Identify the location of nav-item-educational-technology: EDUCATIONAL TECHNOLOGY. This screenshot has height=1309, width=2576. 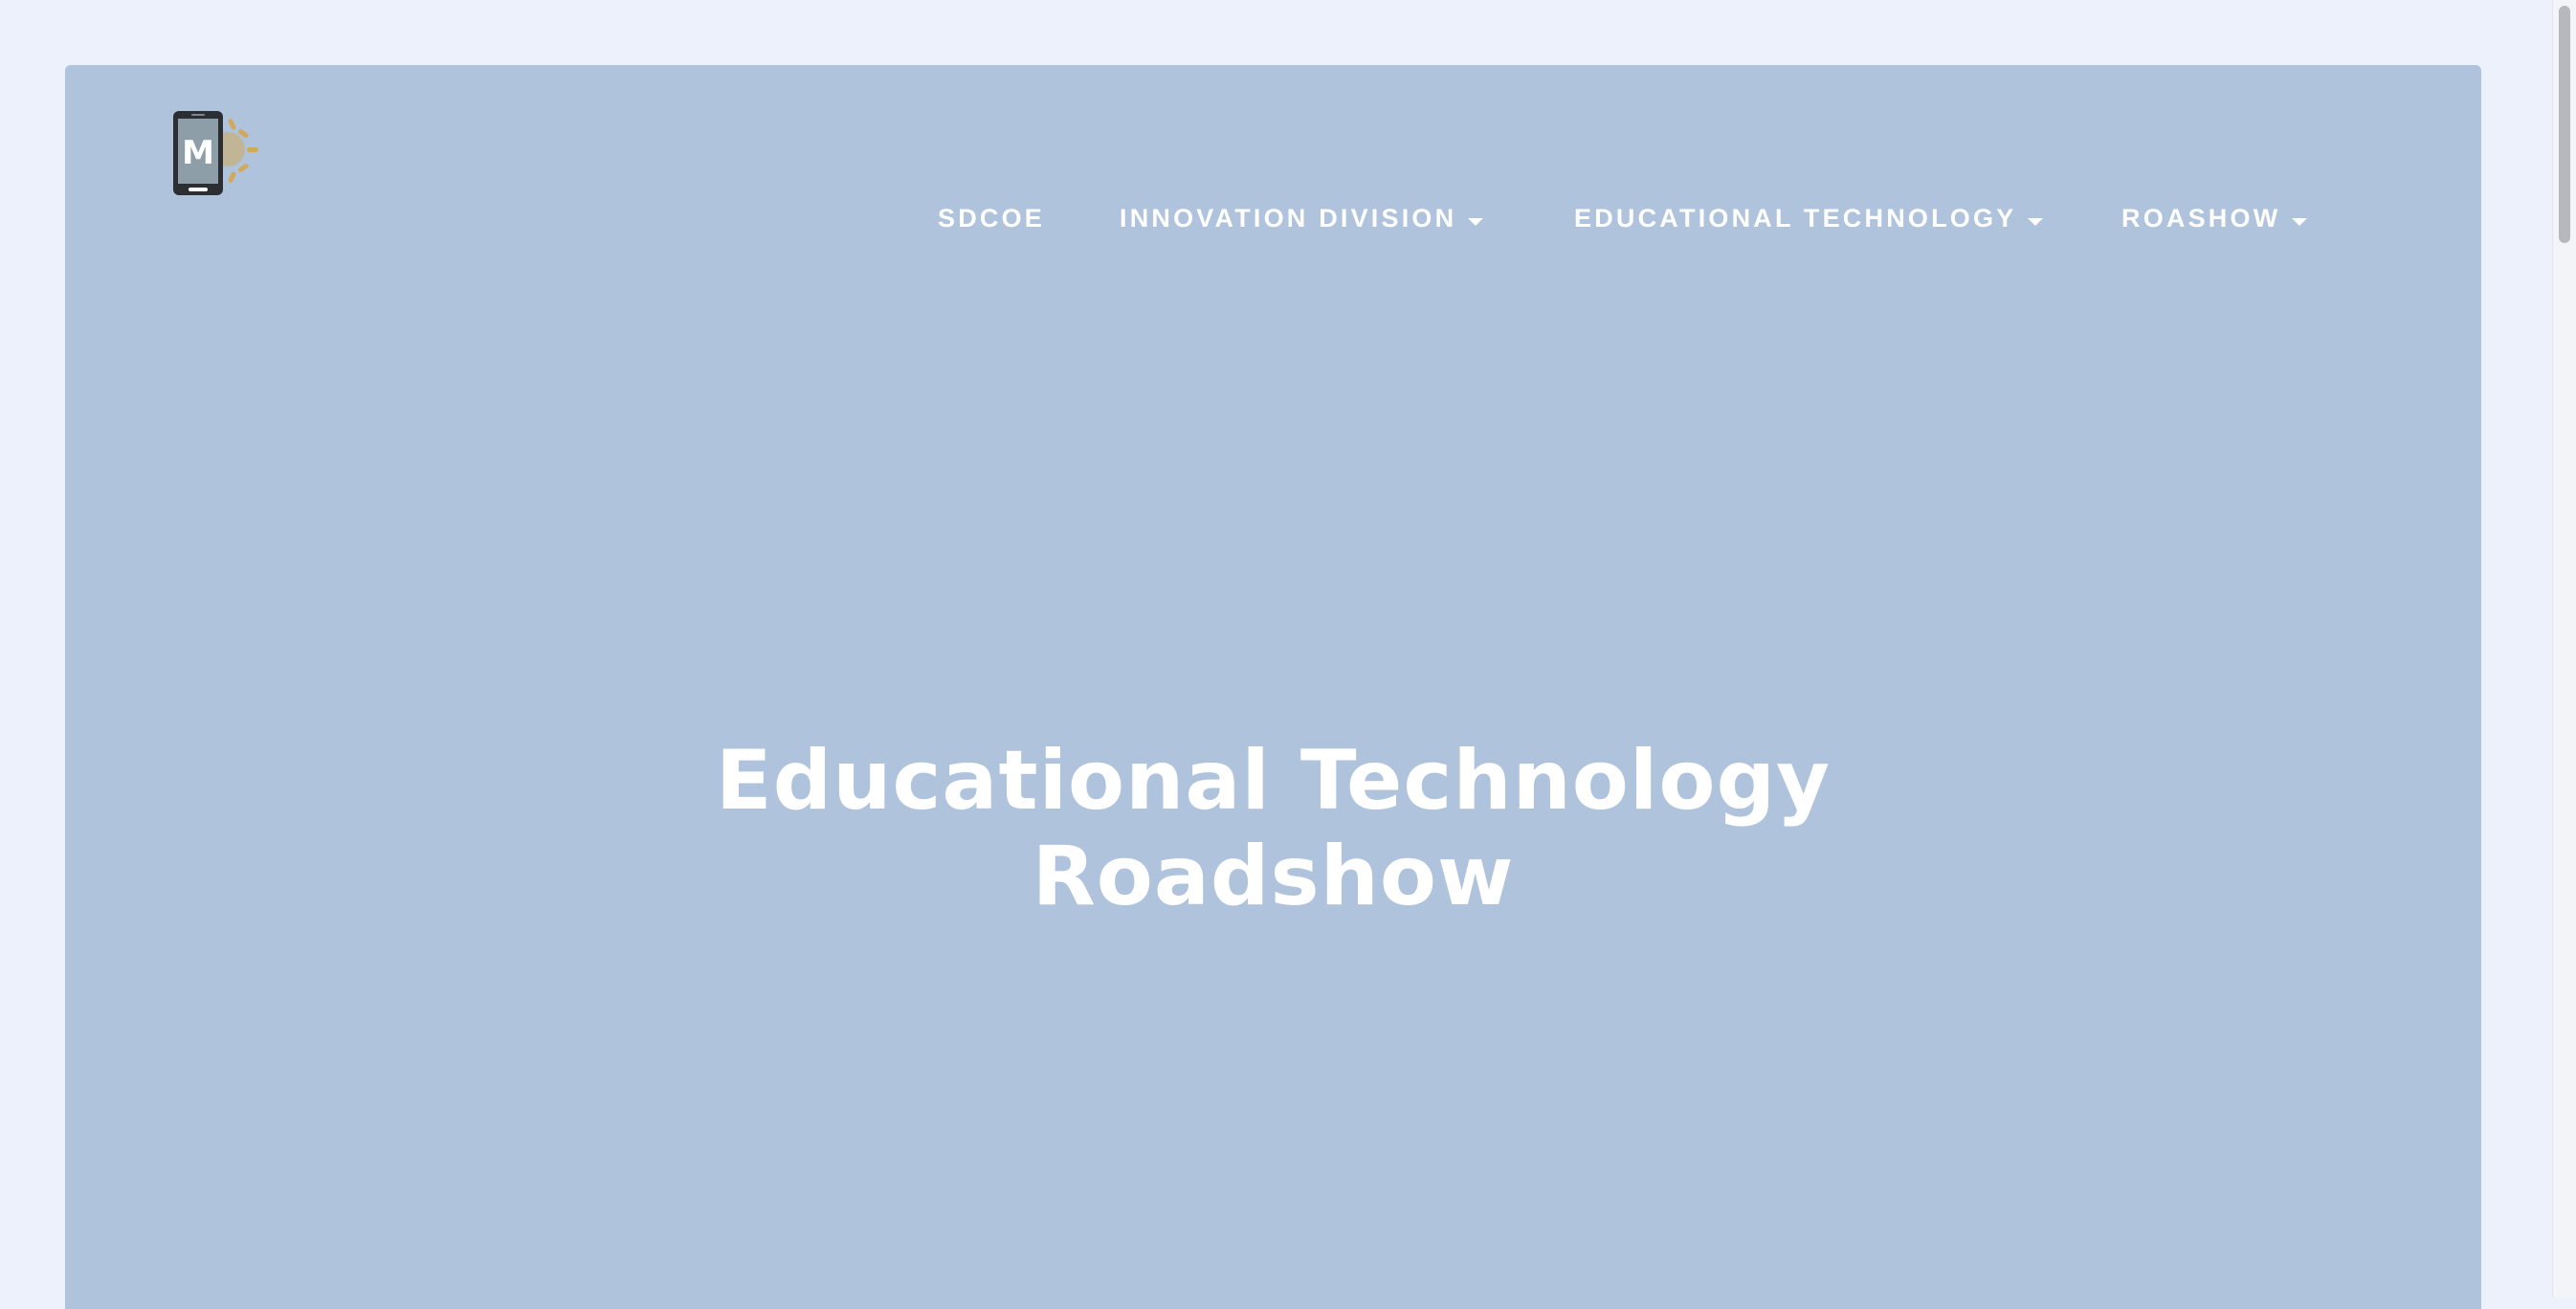
(1809, 218).